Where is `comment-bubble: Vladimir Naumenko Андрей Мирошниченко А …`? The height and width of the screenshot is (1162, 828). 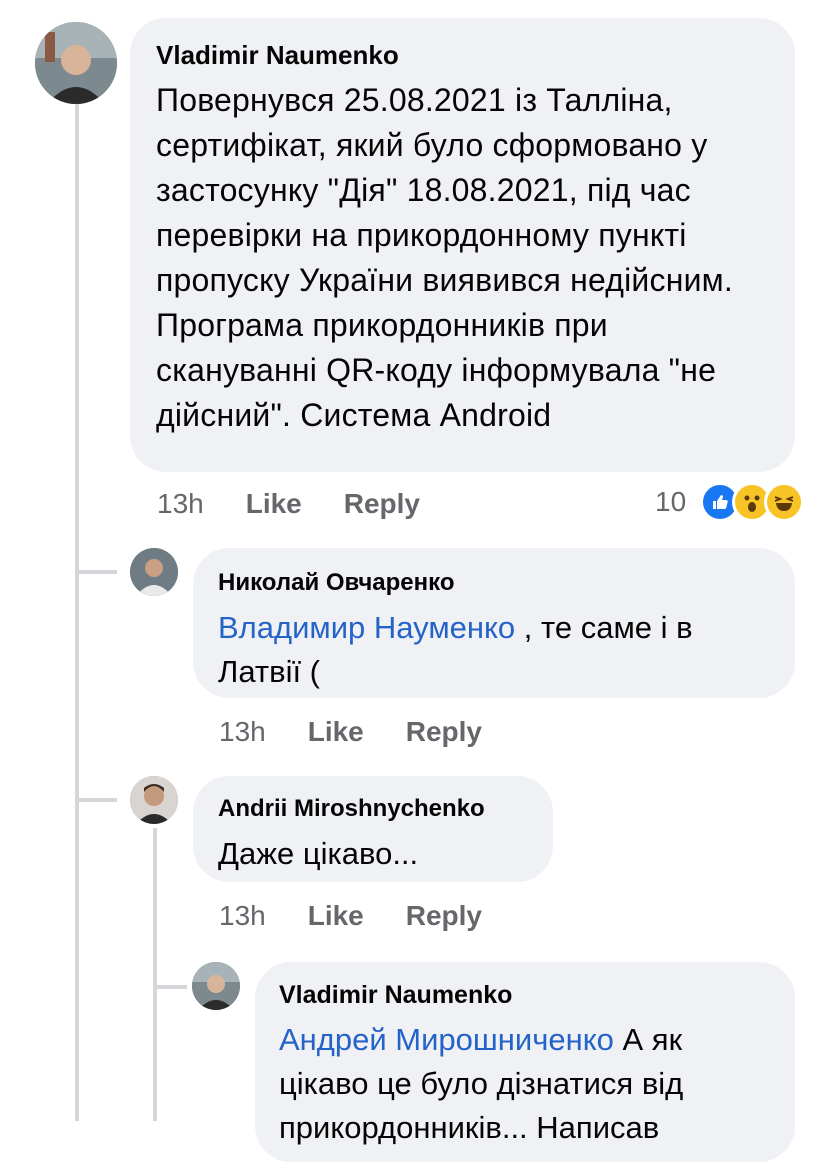 comment-bubble: Vladimir Naumenko Андрей Мирошниченко А … is located at coordinates (525, 1062).